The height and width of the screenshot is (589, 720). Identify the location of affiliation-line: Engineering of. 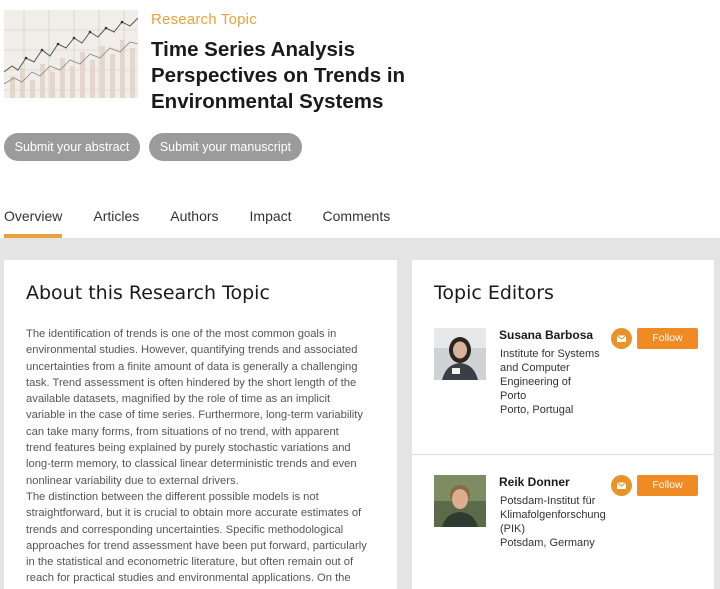
(535, 382).